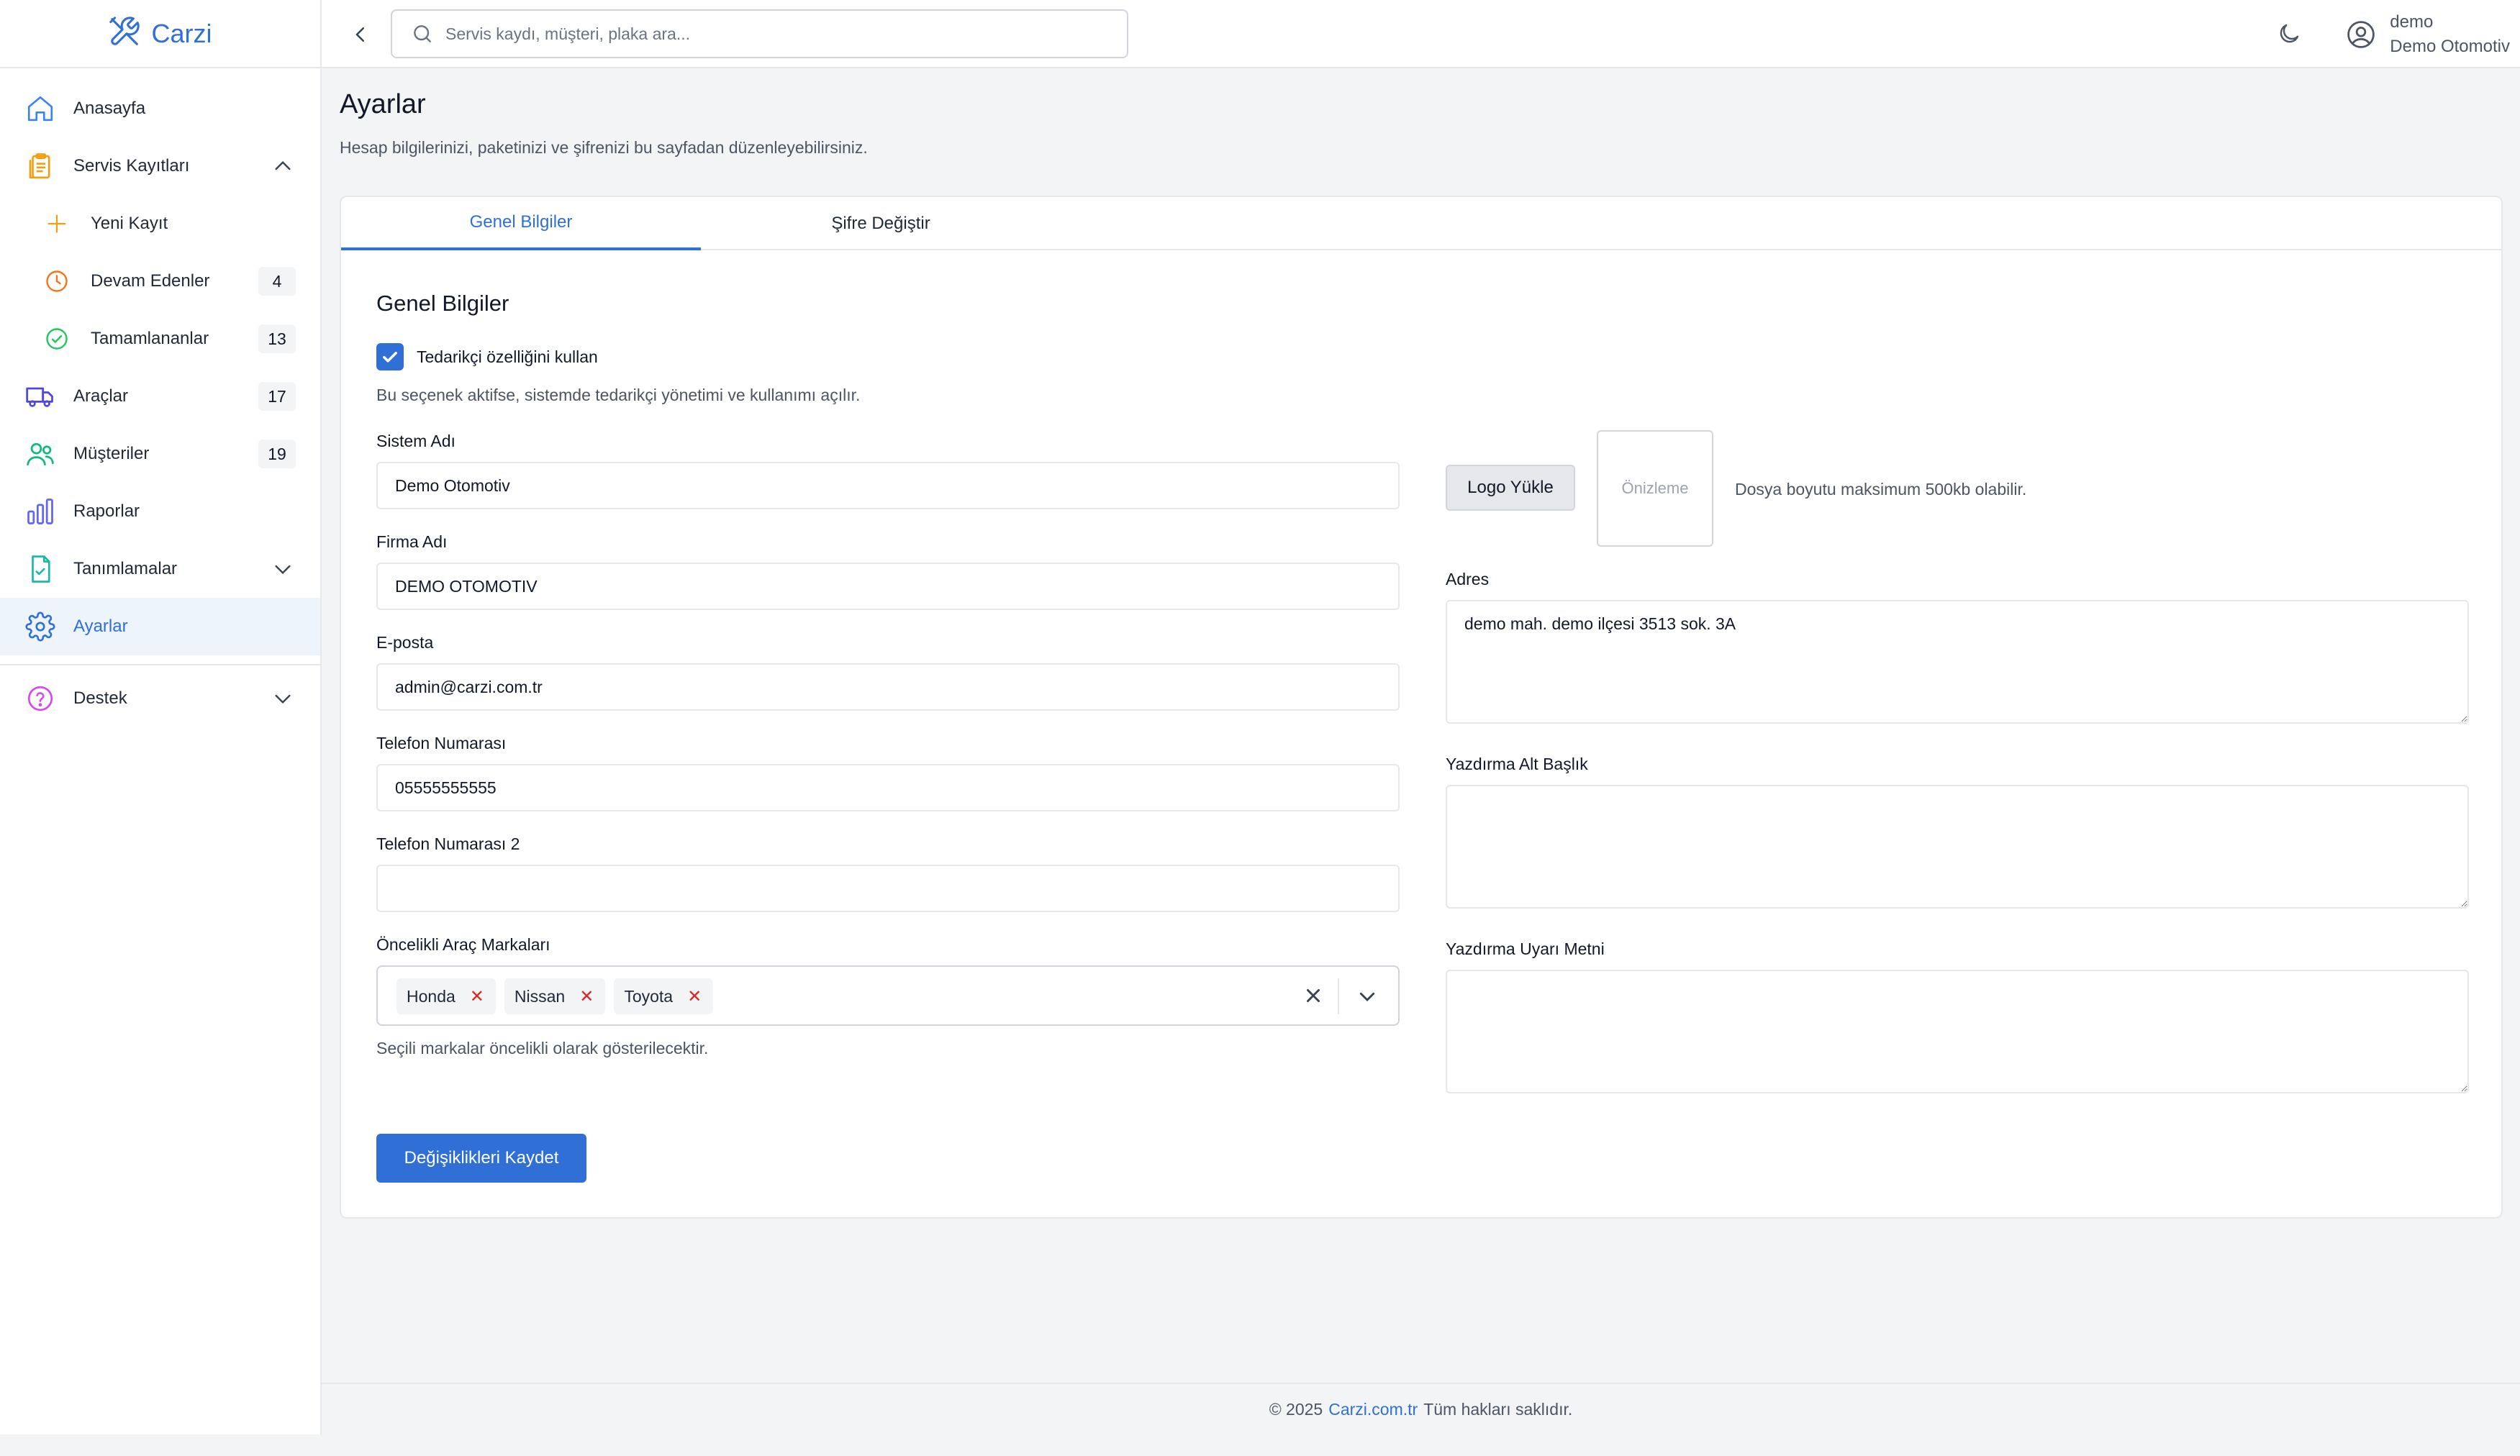  What do you see at coordinates (2450, 46) in the screenshot?
I see `user-company: Demo Otomotiv` at bounding box center [2450, 46].